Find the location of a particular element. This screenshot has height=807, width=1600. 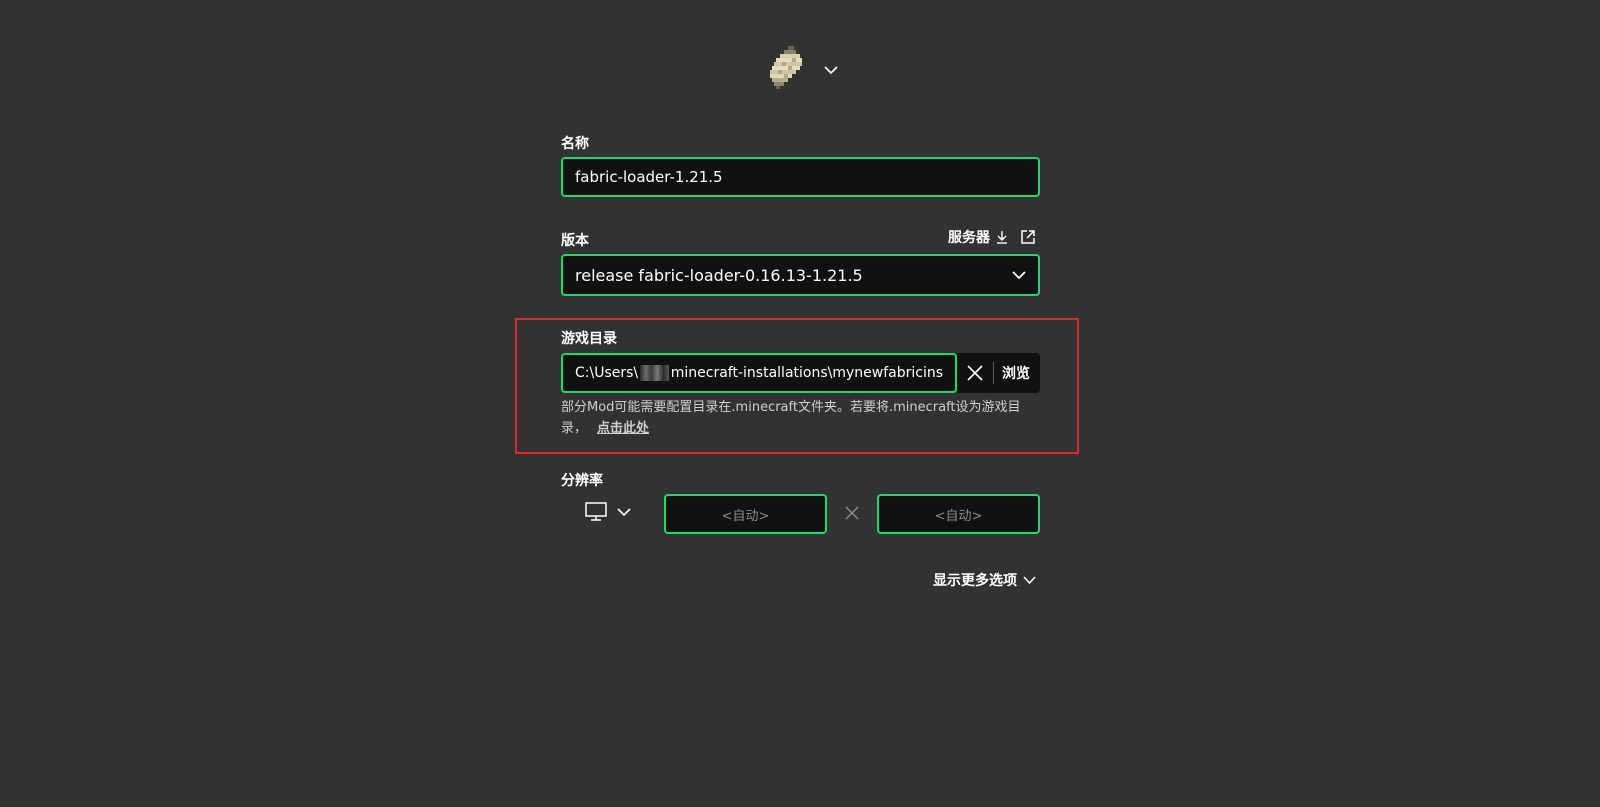

download-icon is located at coordinates (1002, 237).